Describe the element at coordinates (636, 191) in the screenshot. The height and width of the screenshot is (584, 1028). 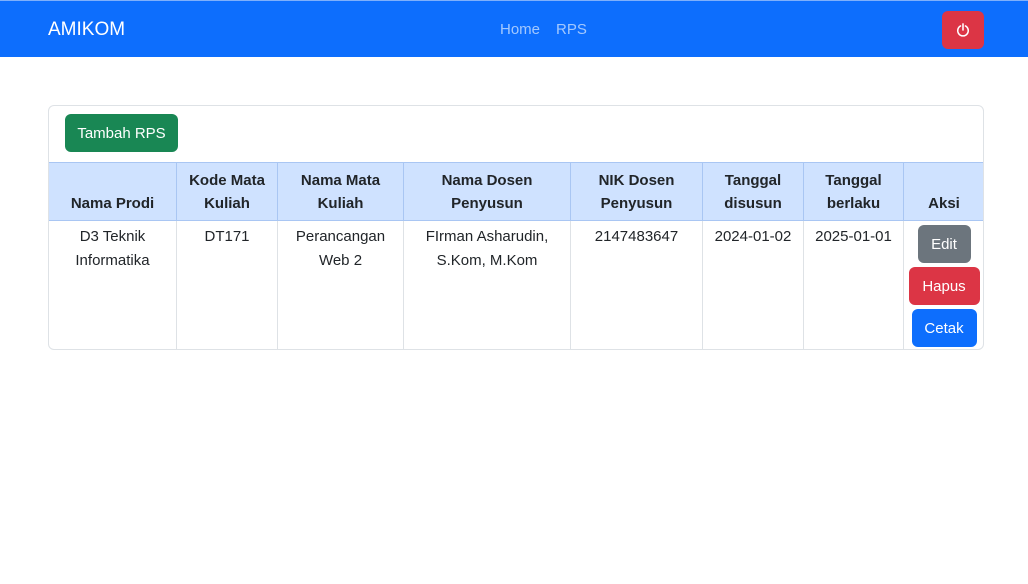
I see `header-nik-dosen: NIK Dosen Penyusun` at that location.